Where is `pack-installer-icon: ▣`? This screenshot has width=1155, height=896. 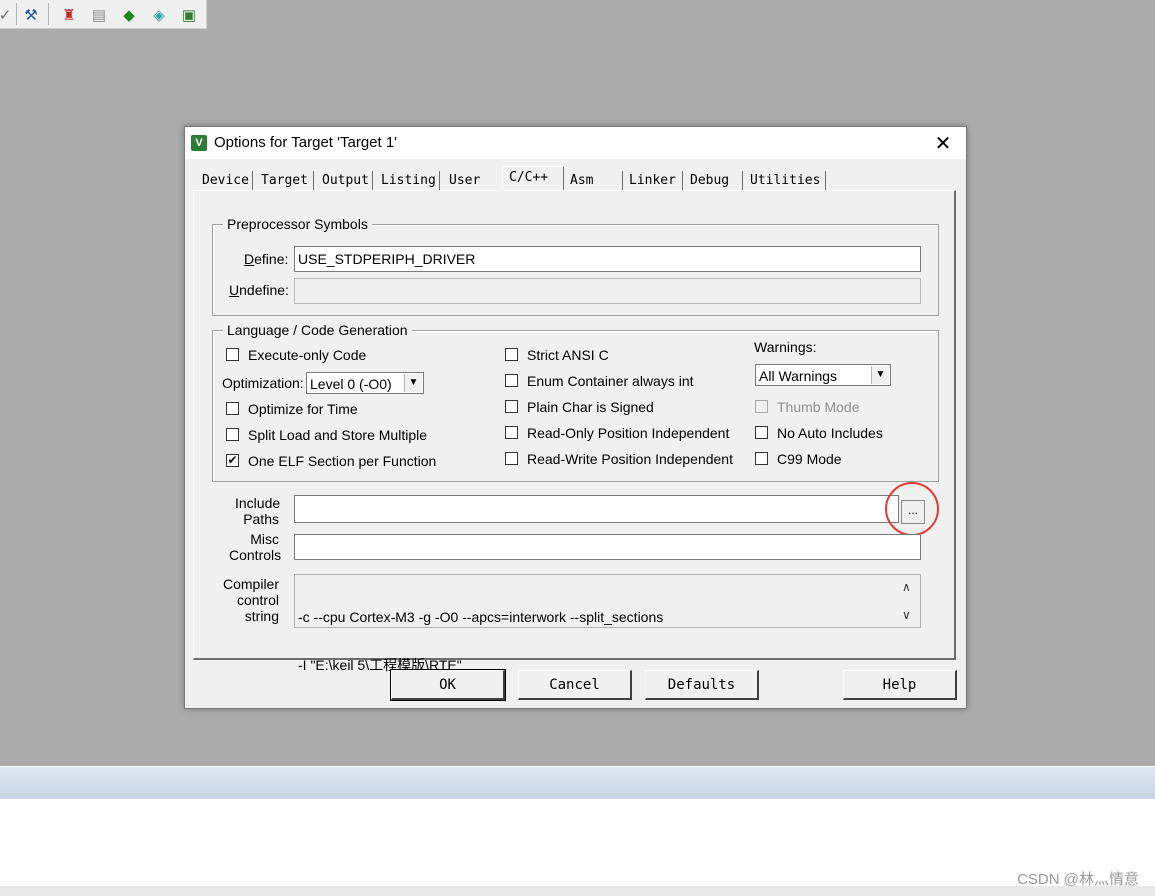
pack-installer-icon: ▣ is located at coordinates (189, 15).